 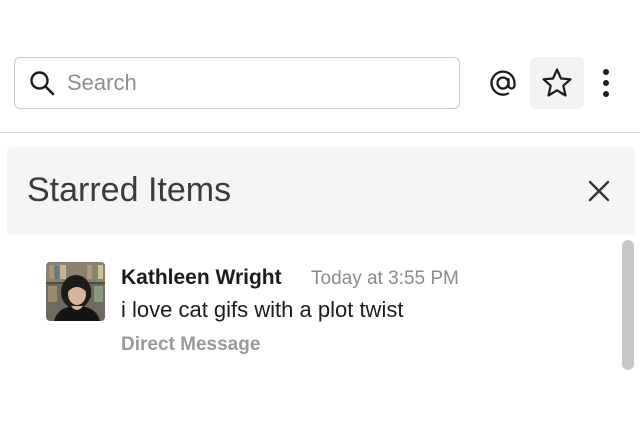 I want to click on message-sender: Kathleen Wright, so click(x=201, y=278).